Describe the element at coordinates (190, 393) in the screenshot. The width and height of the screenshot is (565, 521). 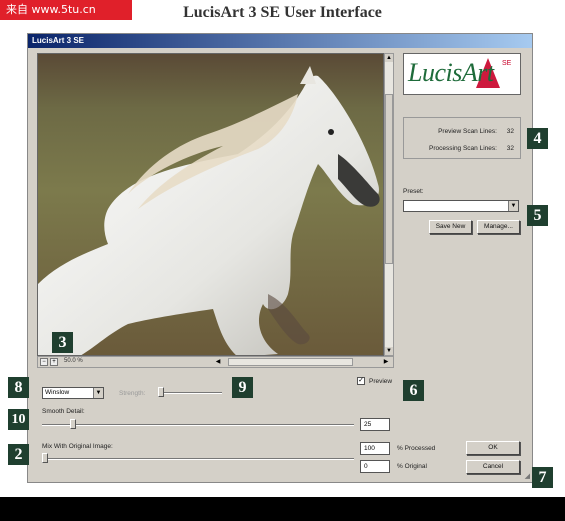
I see `strength-slider-track` at that location.